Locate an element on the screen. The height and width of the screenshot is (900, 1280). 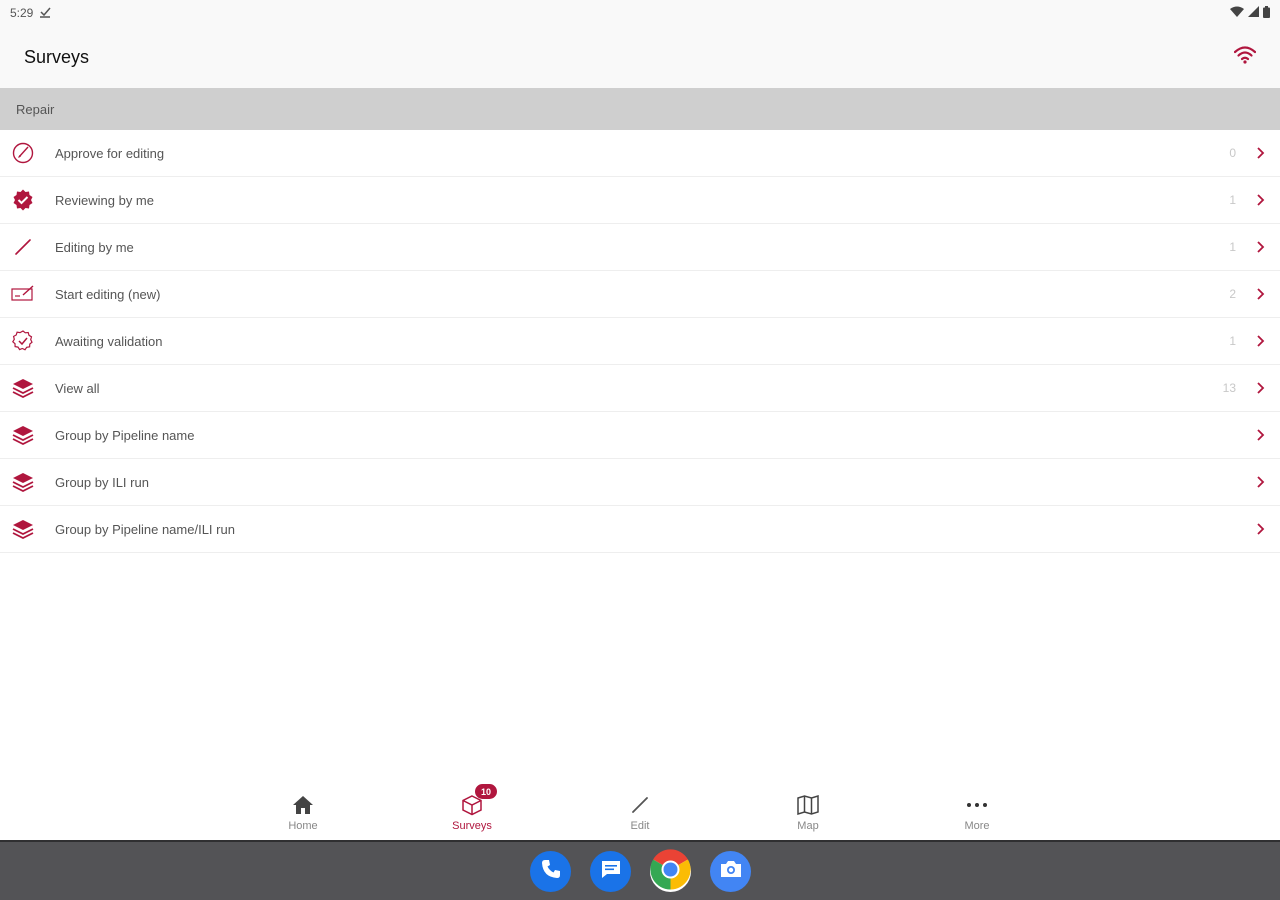
wifi-icon is located at coordinates (1245, 57).